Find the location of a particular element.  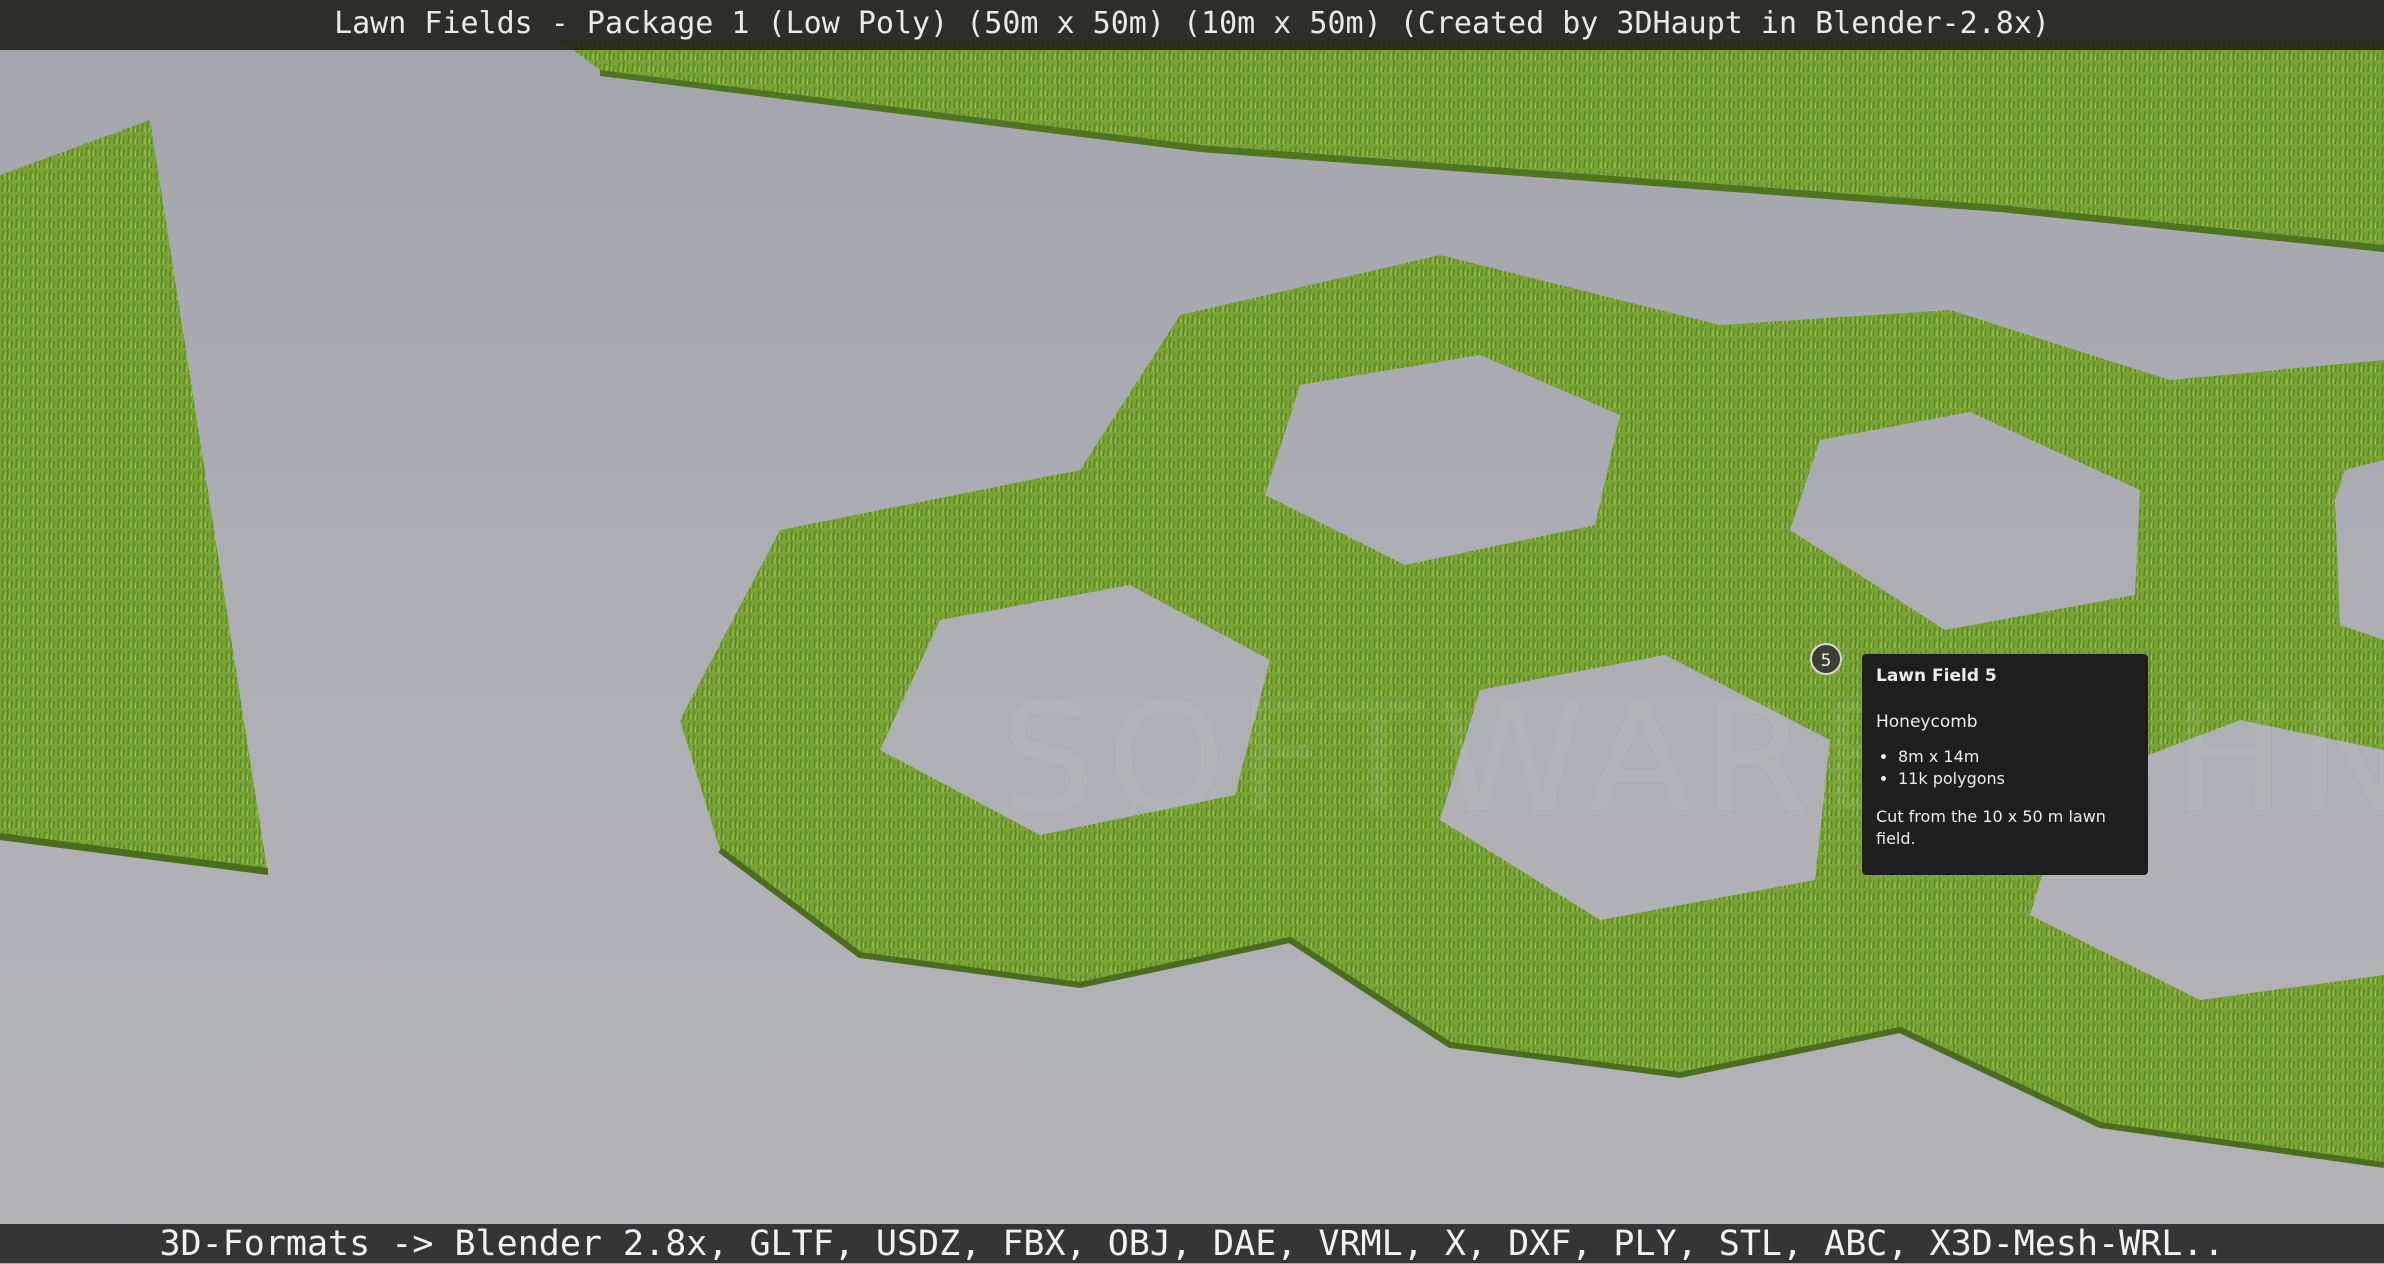

annotation-hotspot-5: 5 is located at coordinates (1826, 659).